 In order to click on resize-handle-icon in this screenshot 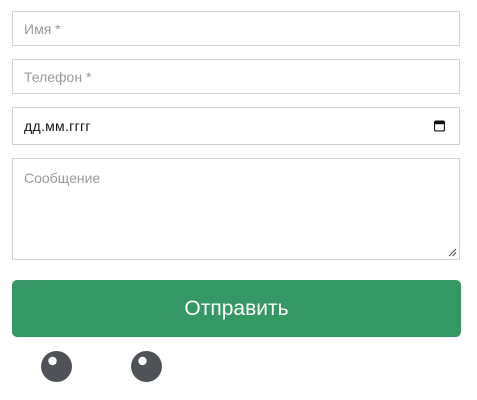, I will do `click(452, 252)`.